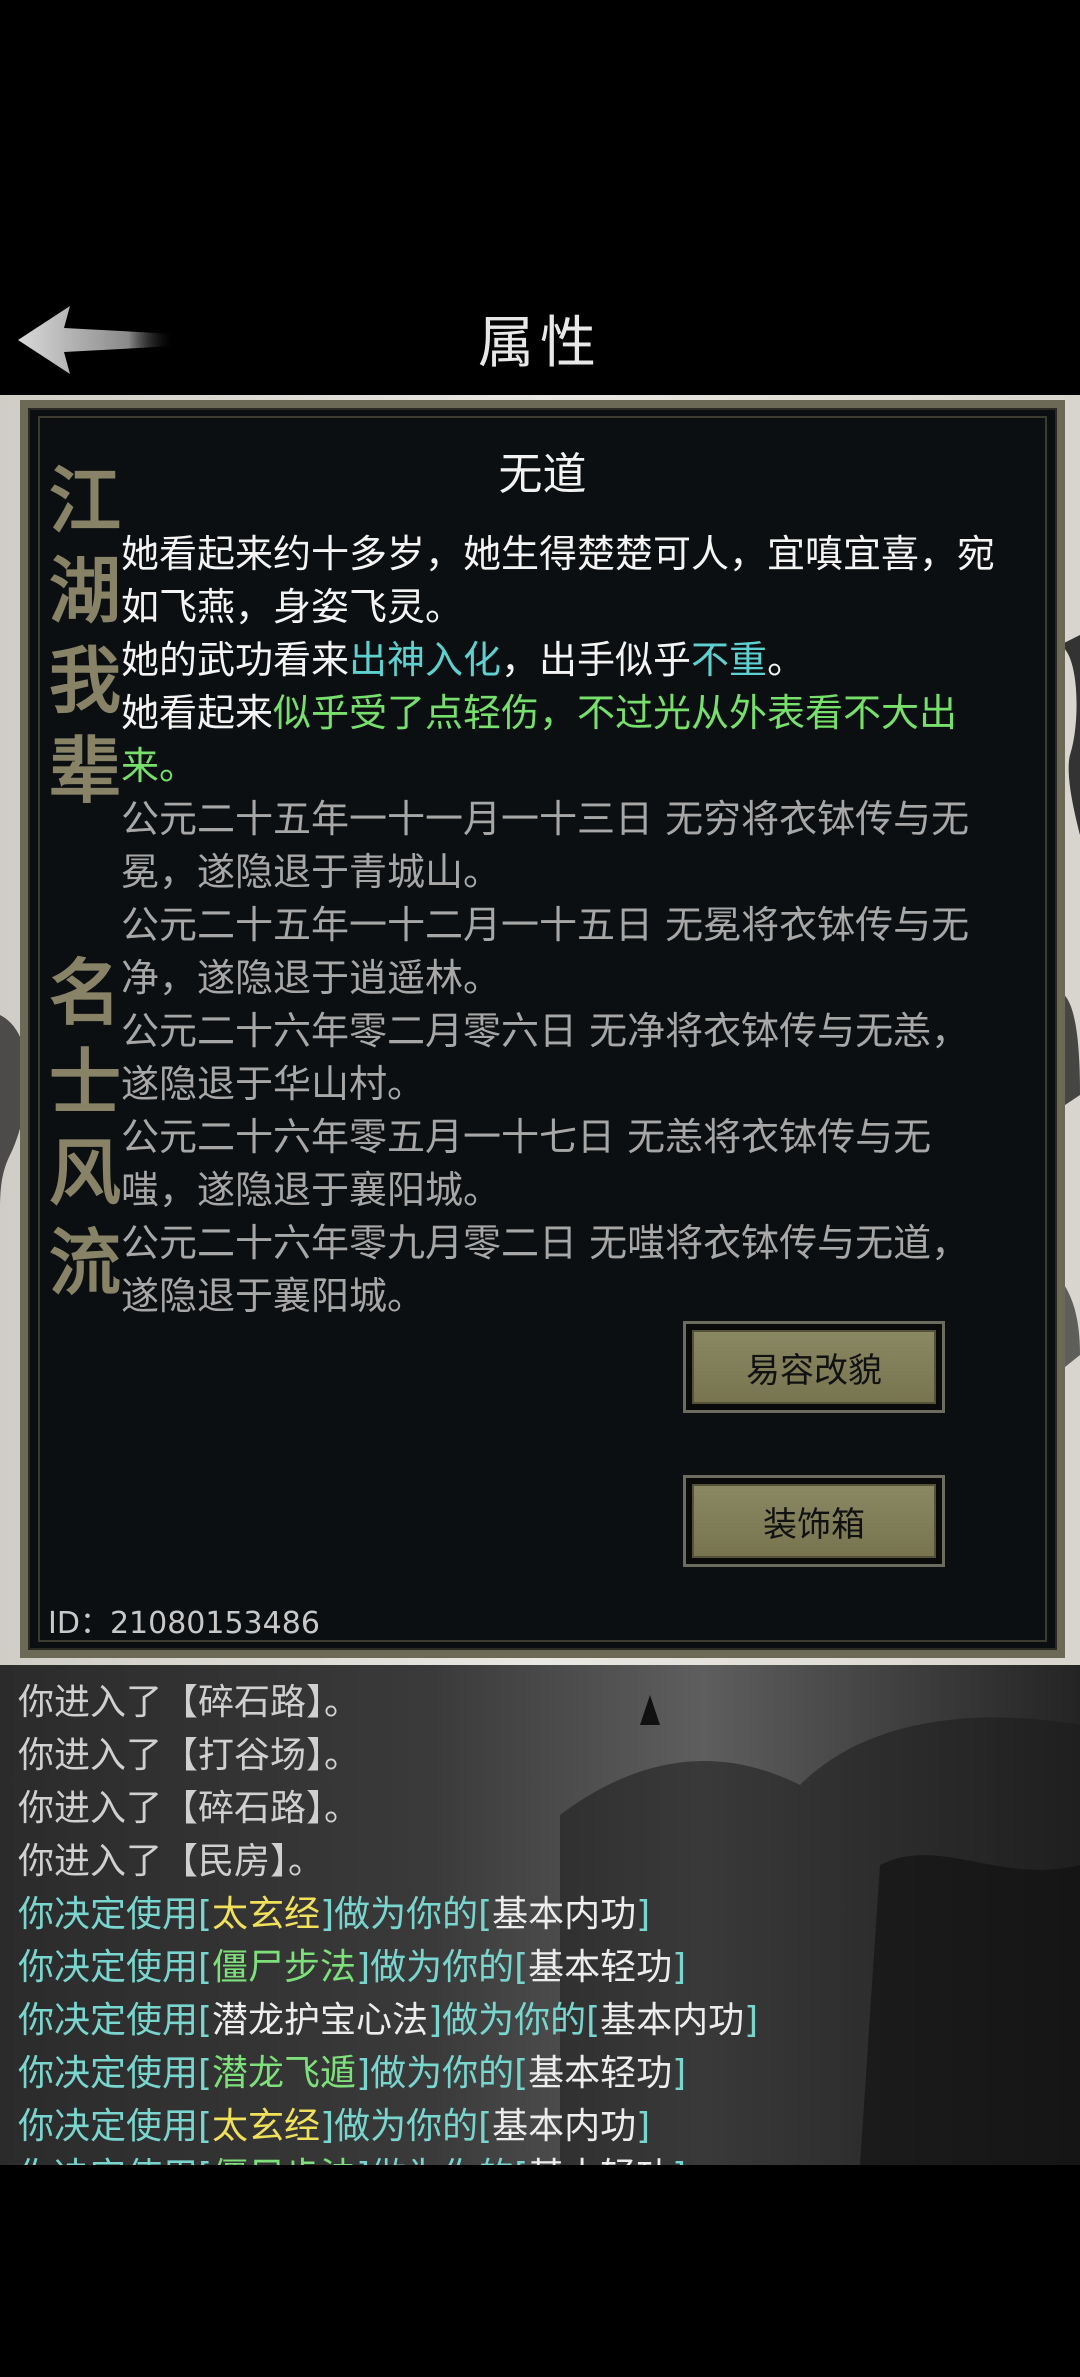 Image resolution: width=1080 pixels, height=2377 pixels. I want to click on log-line-skill: 你决定使用[潜龙飞遁]做为你的[基本轻功], so click(352, 2070).